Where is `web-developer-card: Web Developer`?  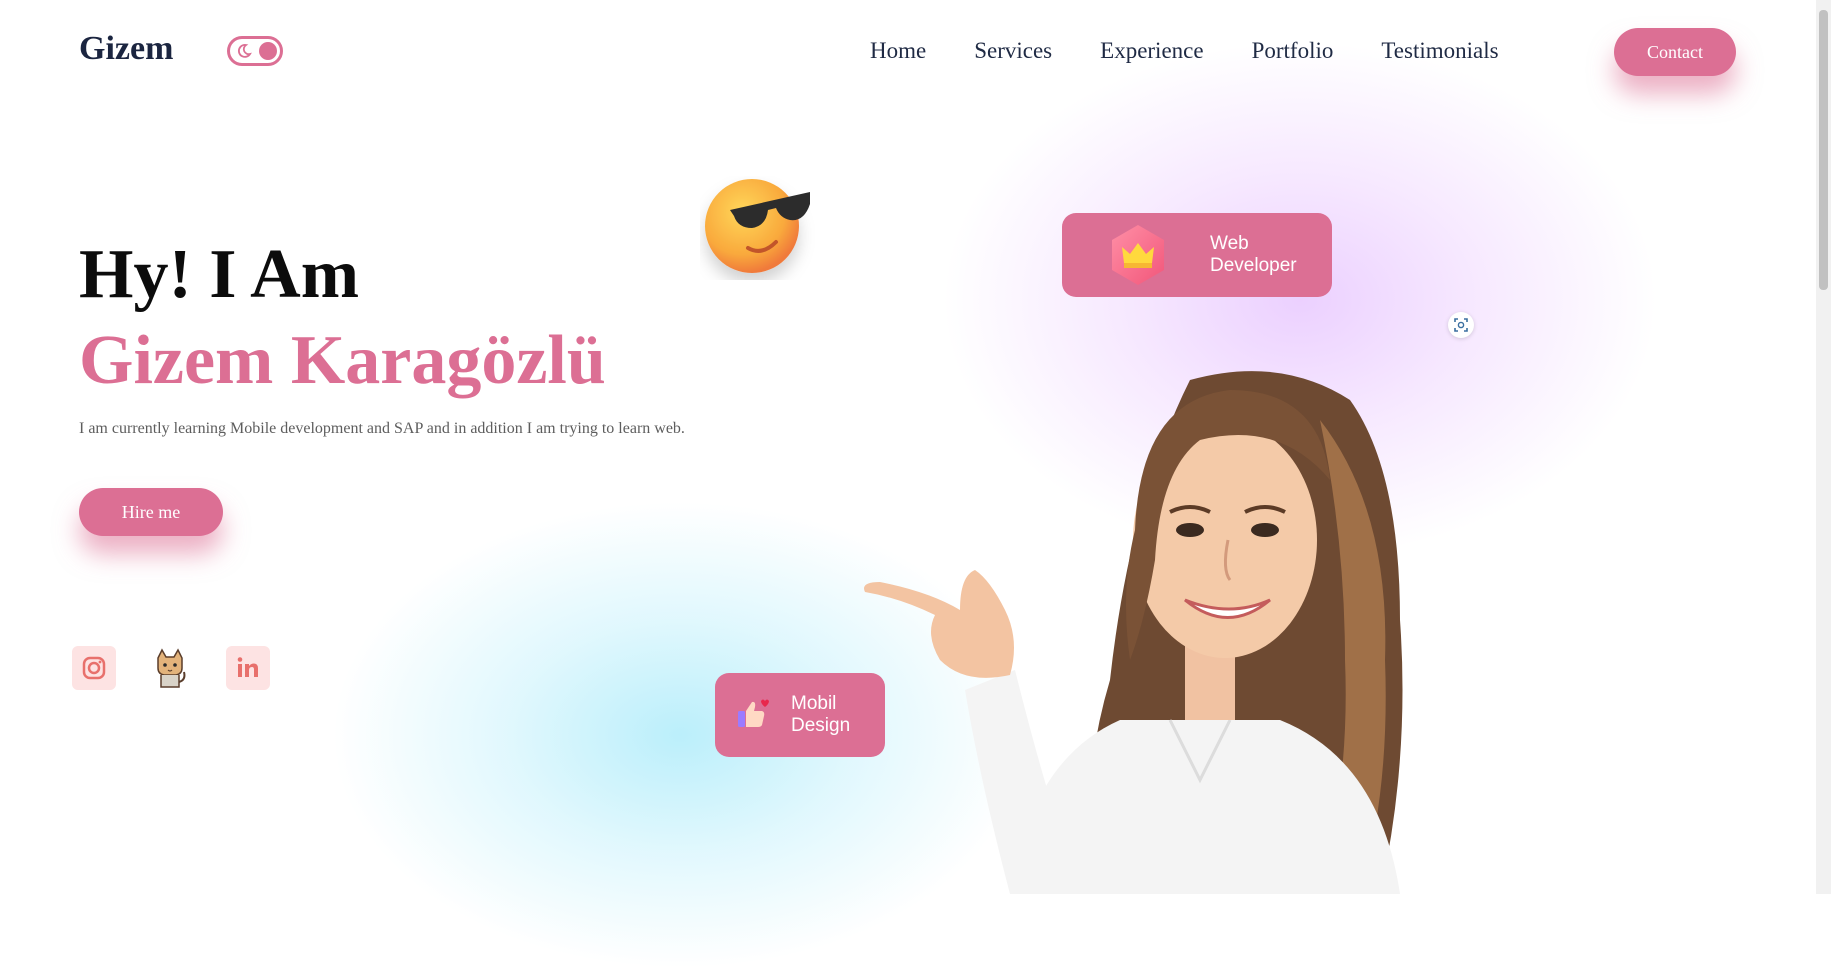
web-developer-card: Web Developer is located at coordinates (1197, 255).